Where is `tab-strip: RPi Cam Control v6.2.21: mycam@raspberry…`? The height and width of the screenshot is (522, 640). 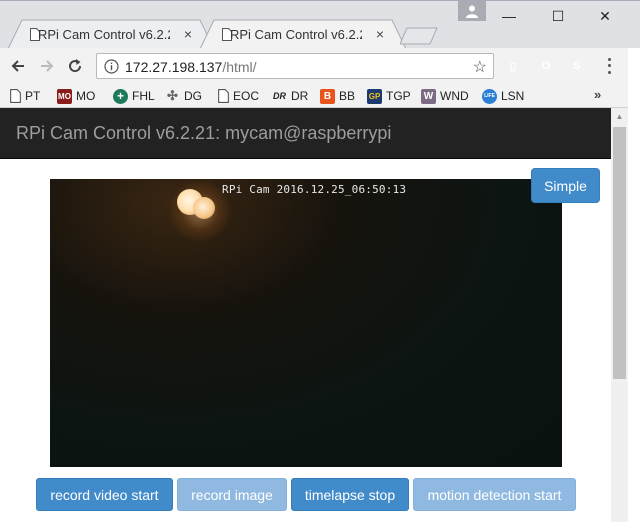
tab-strip: RPi Cam Control v6.2.21: mycam@raspberry… is located at coordinates (320, 24).